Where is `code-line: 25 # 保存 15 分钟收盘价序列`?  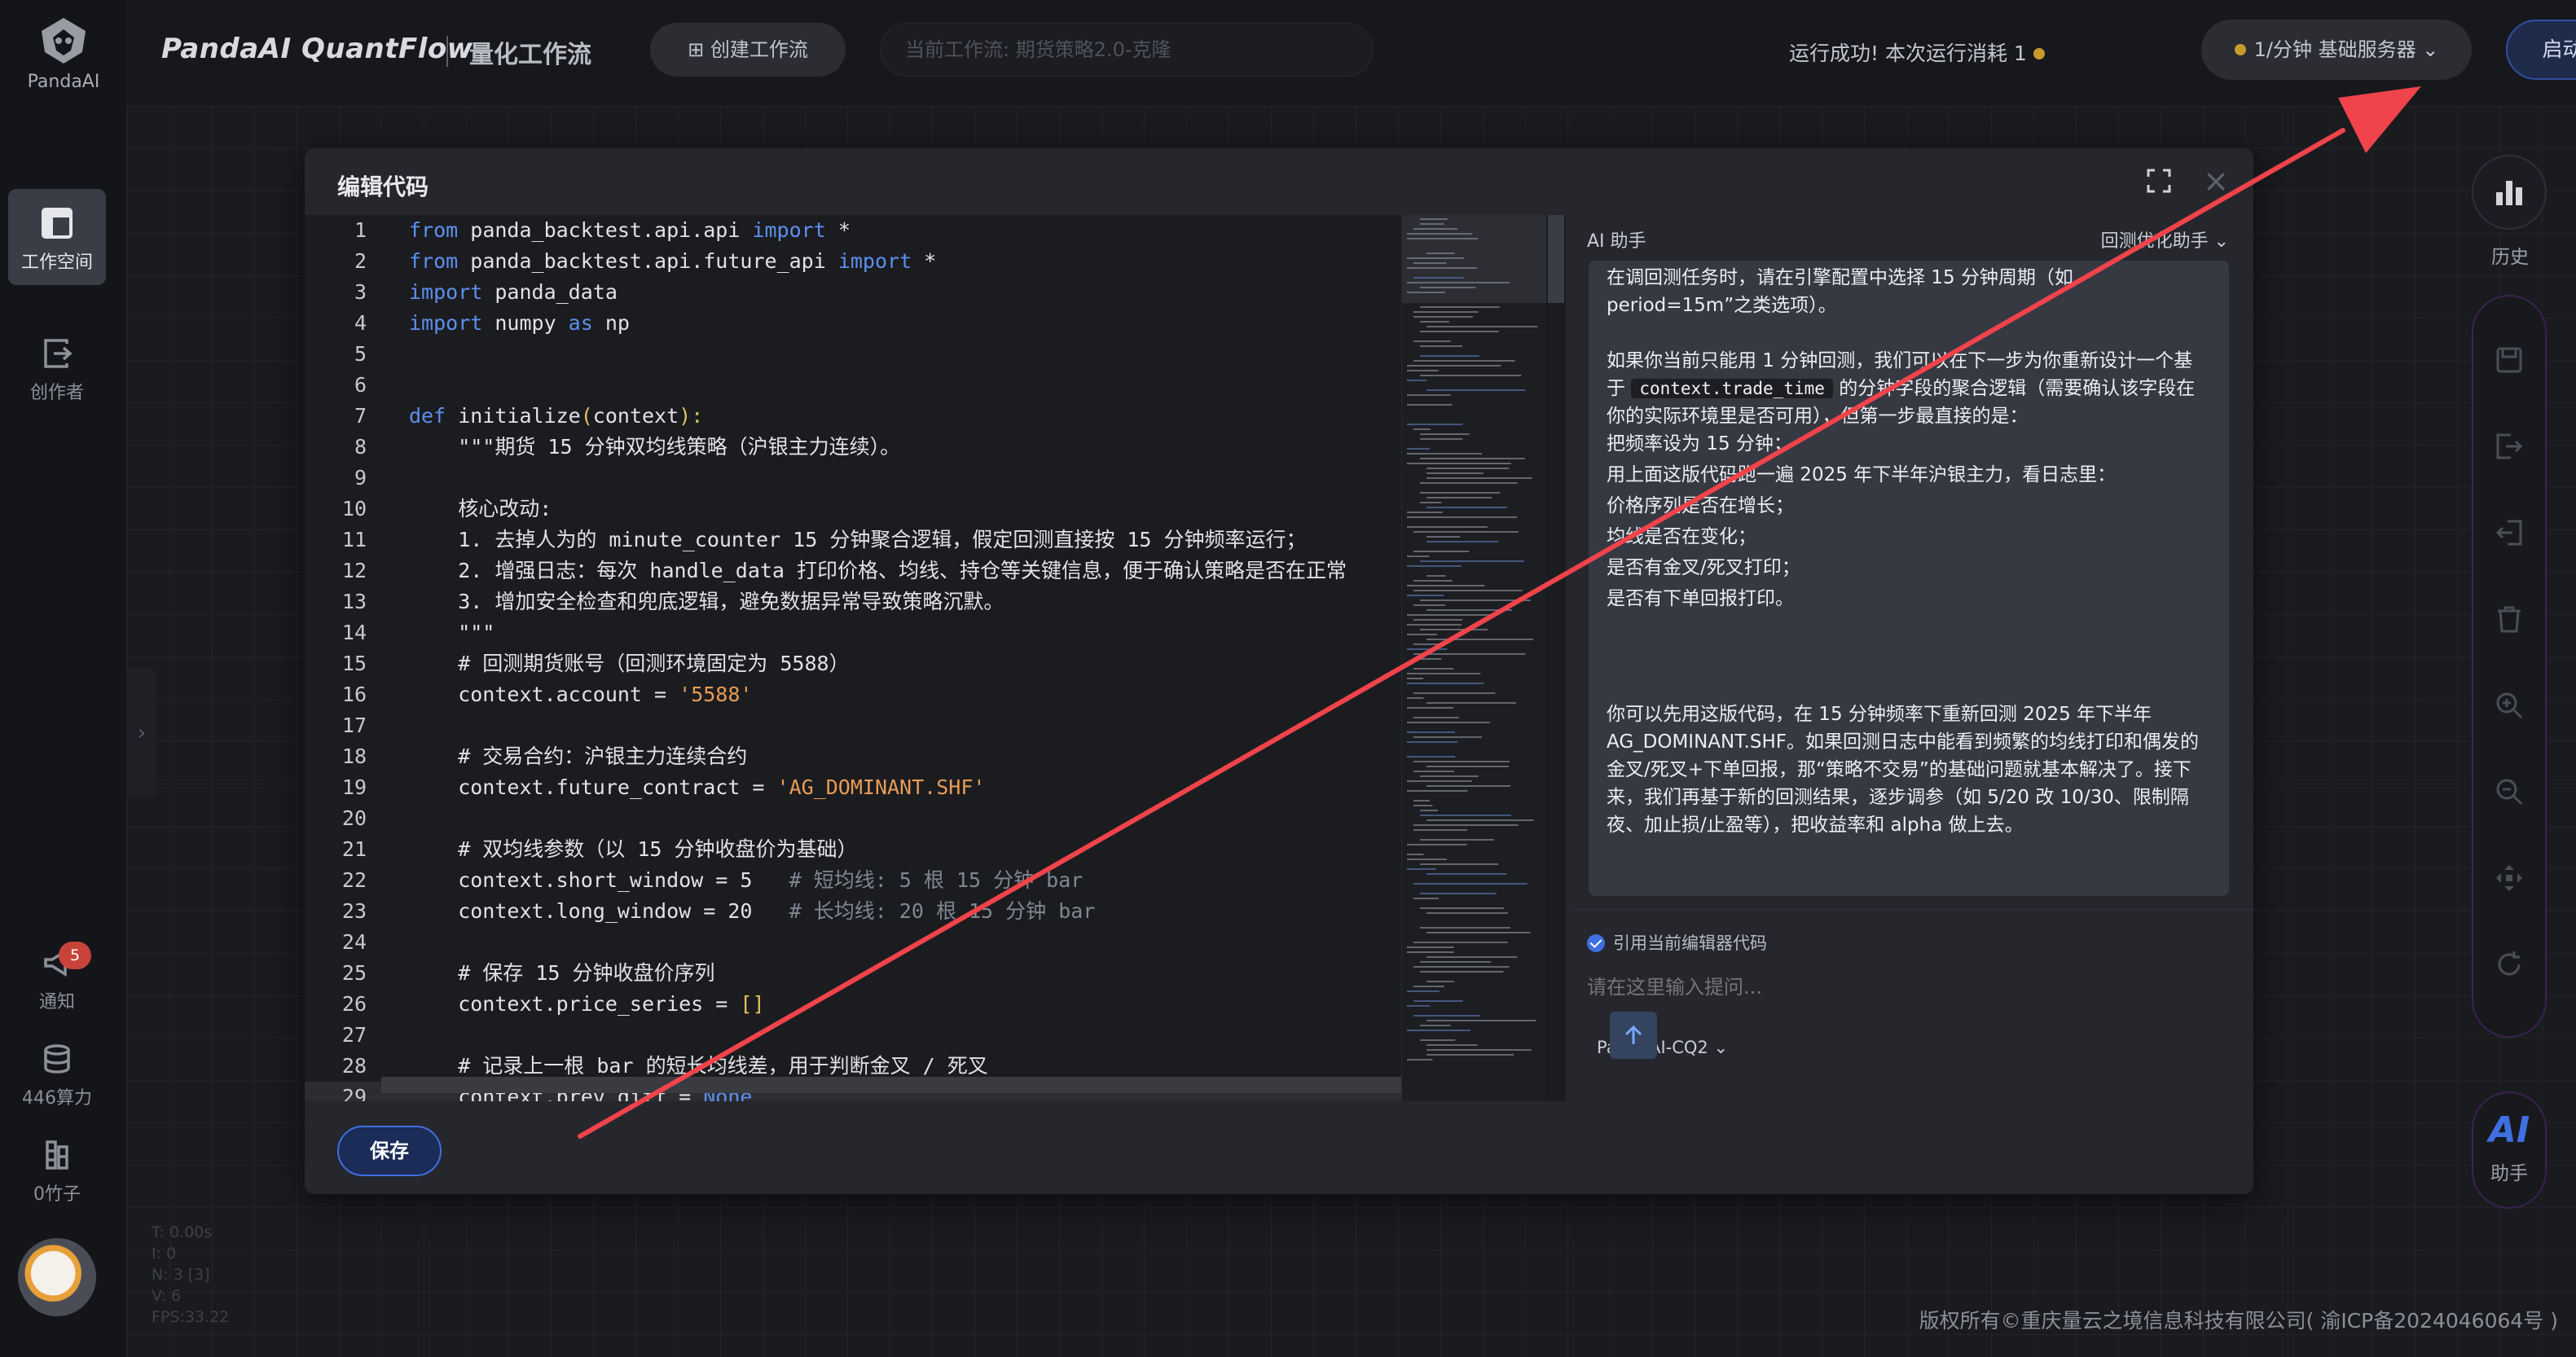 code-line: 25 # 保存 15 分钟收盘价序列 is located at coordinates (853, 973).